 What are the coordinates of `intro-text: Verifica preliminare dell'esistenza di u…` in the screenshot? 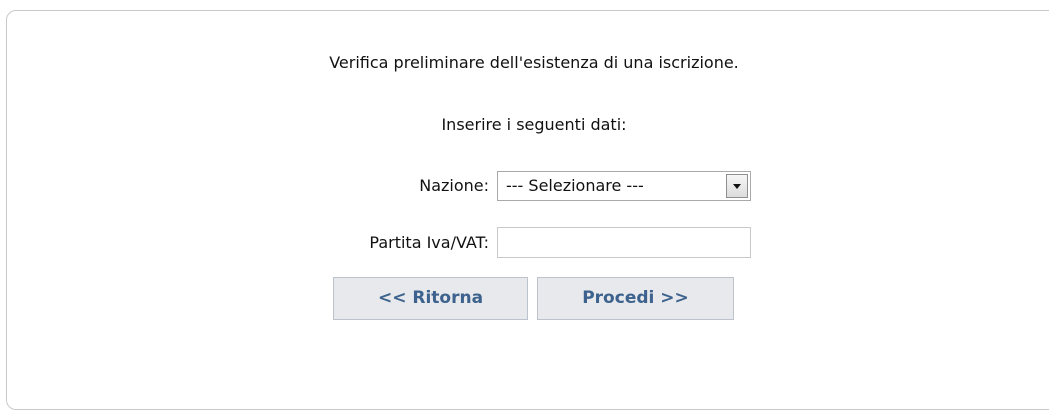 It's located at (534, 62).